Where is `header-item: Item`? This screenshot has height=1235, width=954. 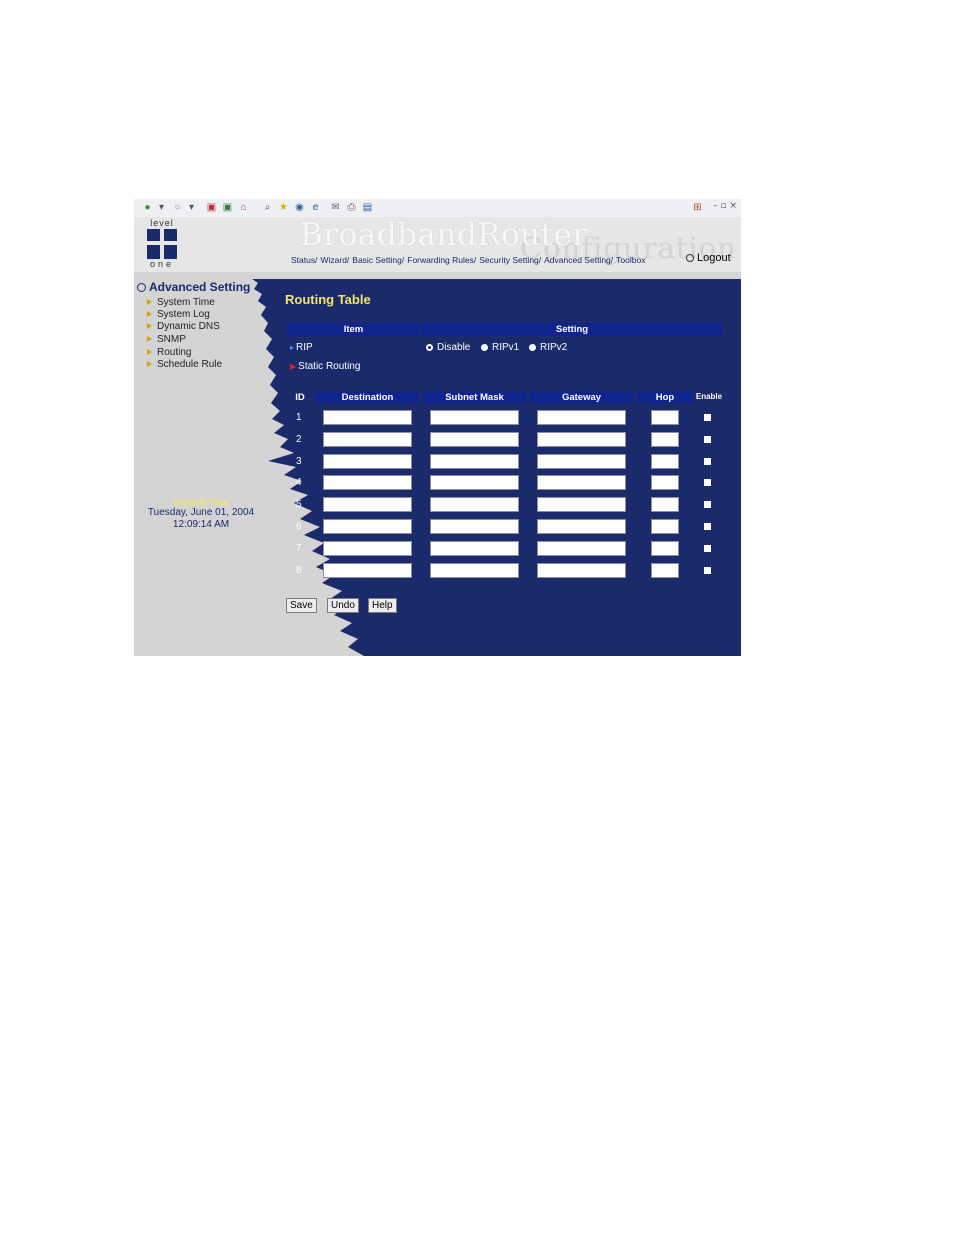
header-item: Item is located at coordinates (353, 329).